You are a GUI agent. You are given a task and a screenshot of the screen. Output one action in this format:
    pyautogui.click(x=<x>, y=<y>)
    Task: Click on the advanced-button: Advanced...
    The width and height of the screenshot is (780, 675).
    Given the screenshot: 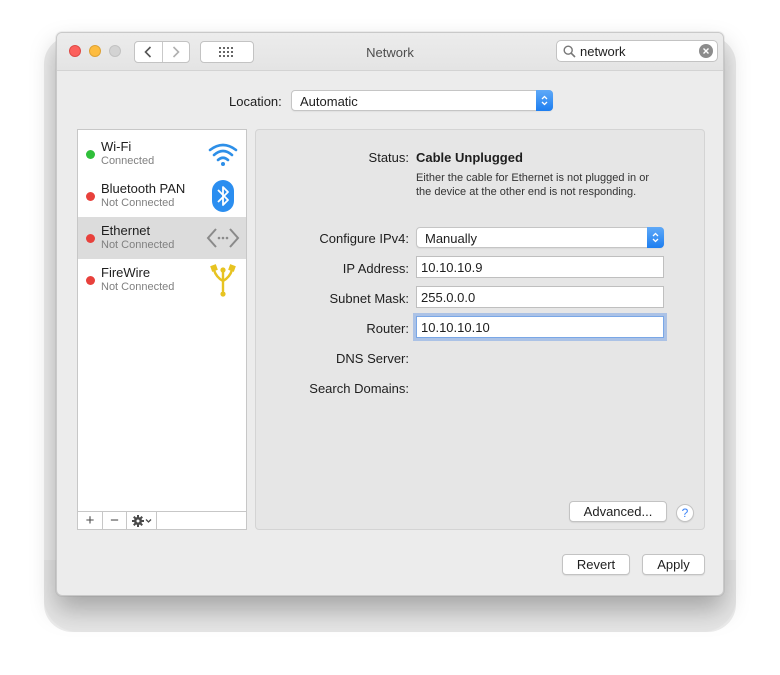 What is the action you would take?
    pyautogui.click(x=618, y=511)
    